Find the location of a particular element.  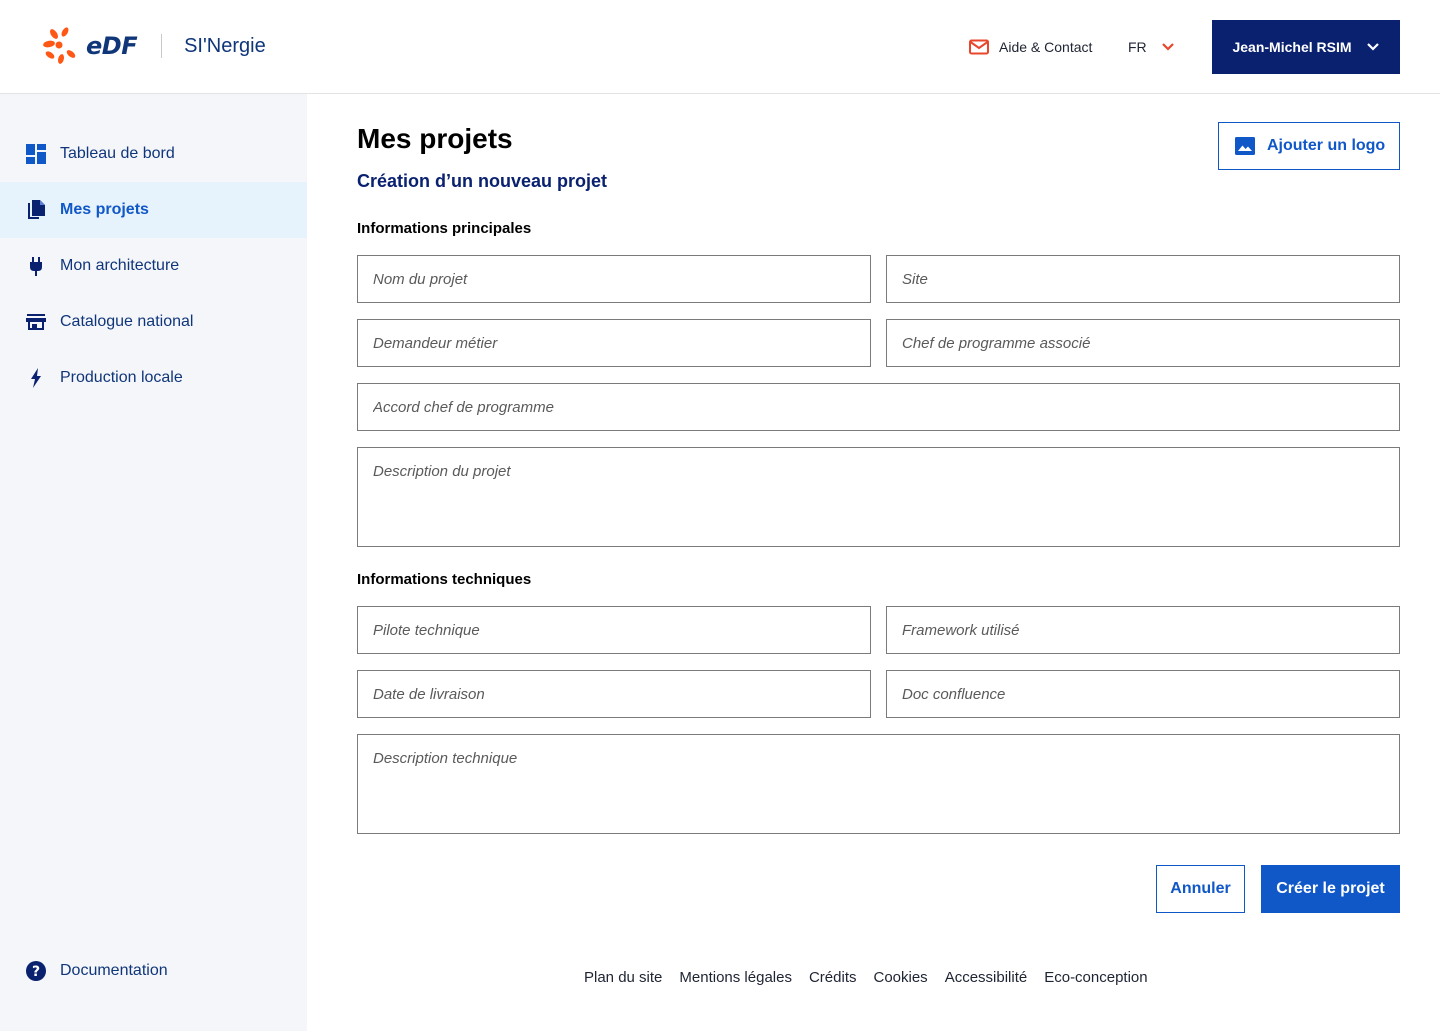

user-name: Jean-Michel RSIM is located at coordinates (1292, 47).